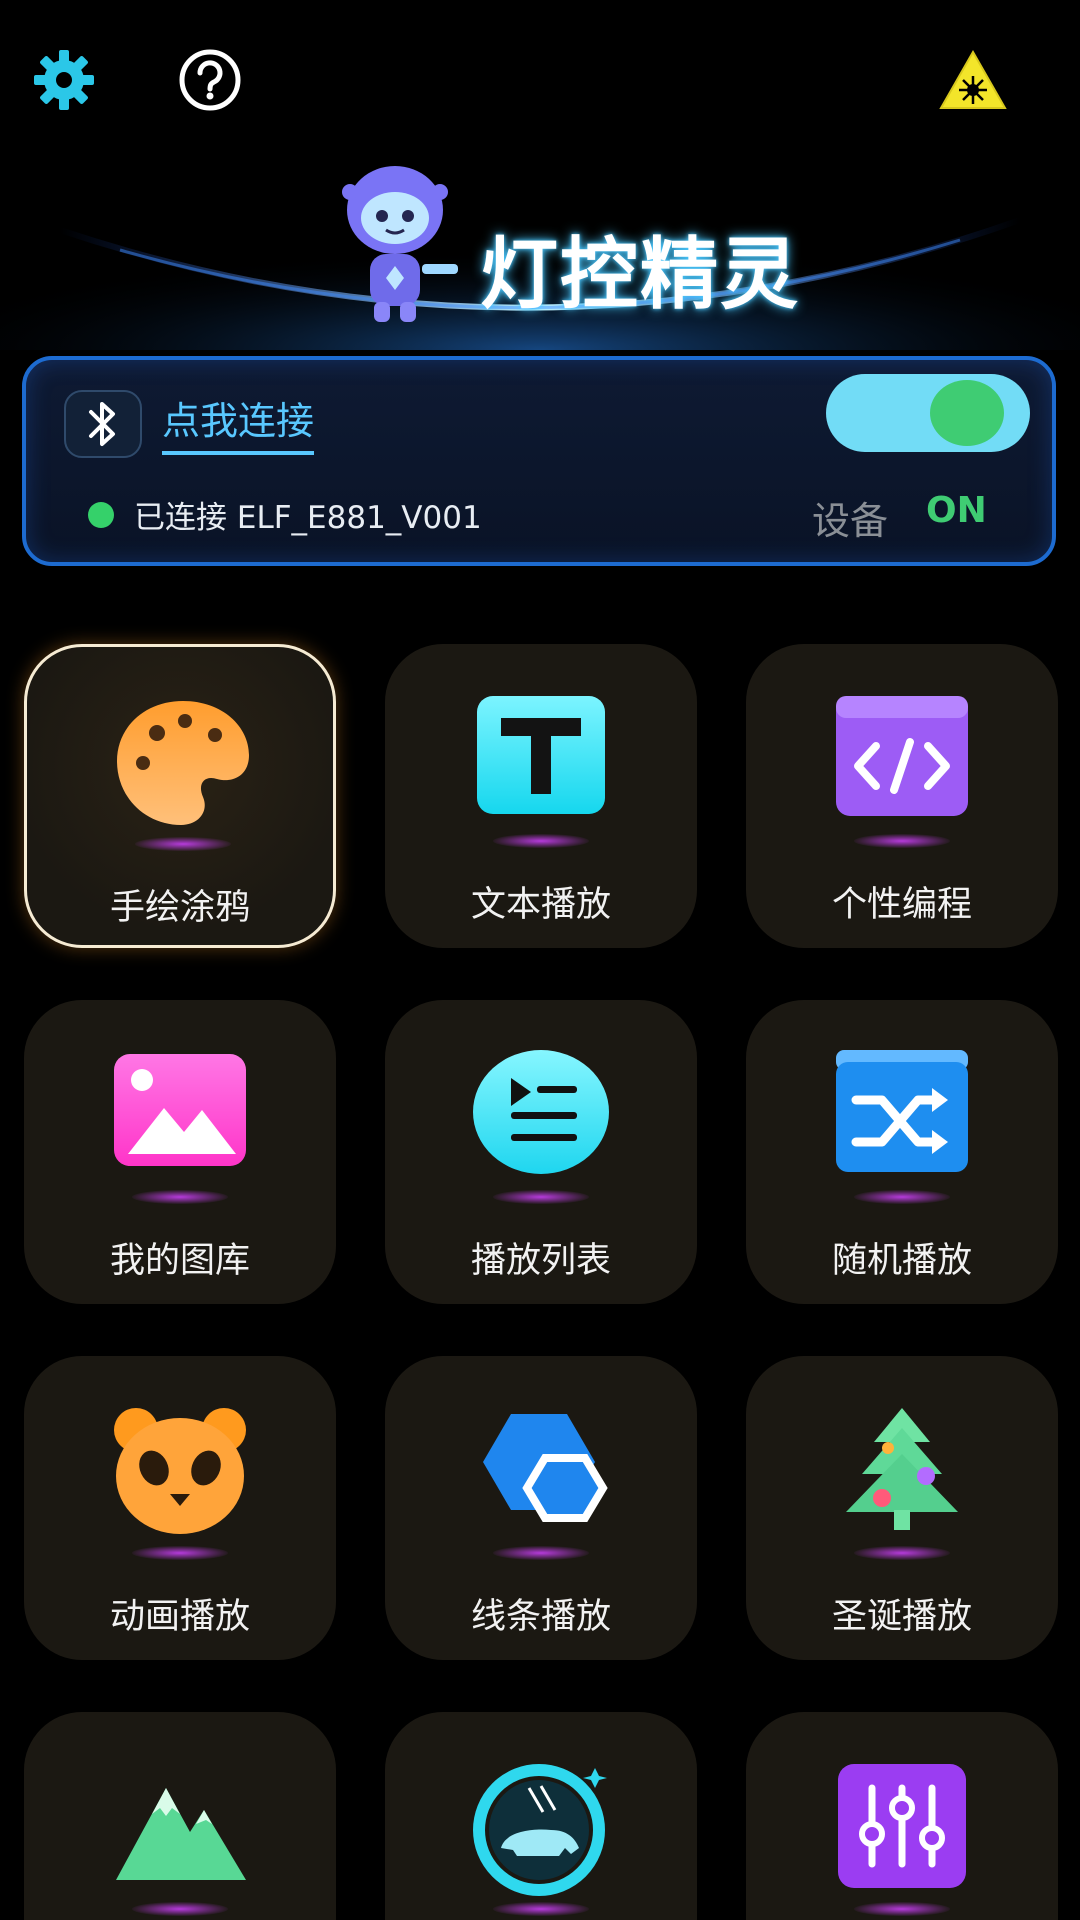  Describe the element at coordinates (901, 1617) in the screenshot. I see `tile-label: 圣诞播放` at that location.